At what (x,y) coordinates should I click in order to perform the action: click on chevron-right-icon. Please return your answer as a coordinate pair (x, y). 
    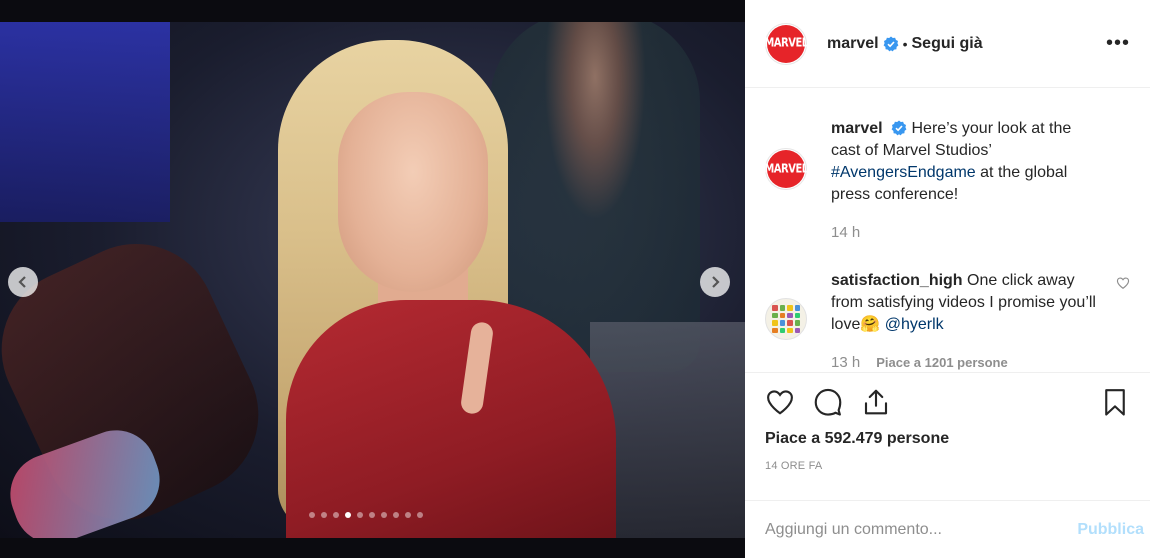
    Looking at the image, I should click on (716, 282).